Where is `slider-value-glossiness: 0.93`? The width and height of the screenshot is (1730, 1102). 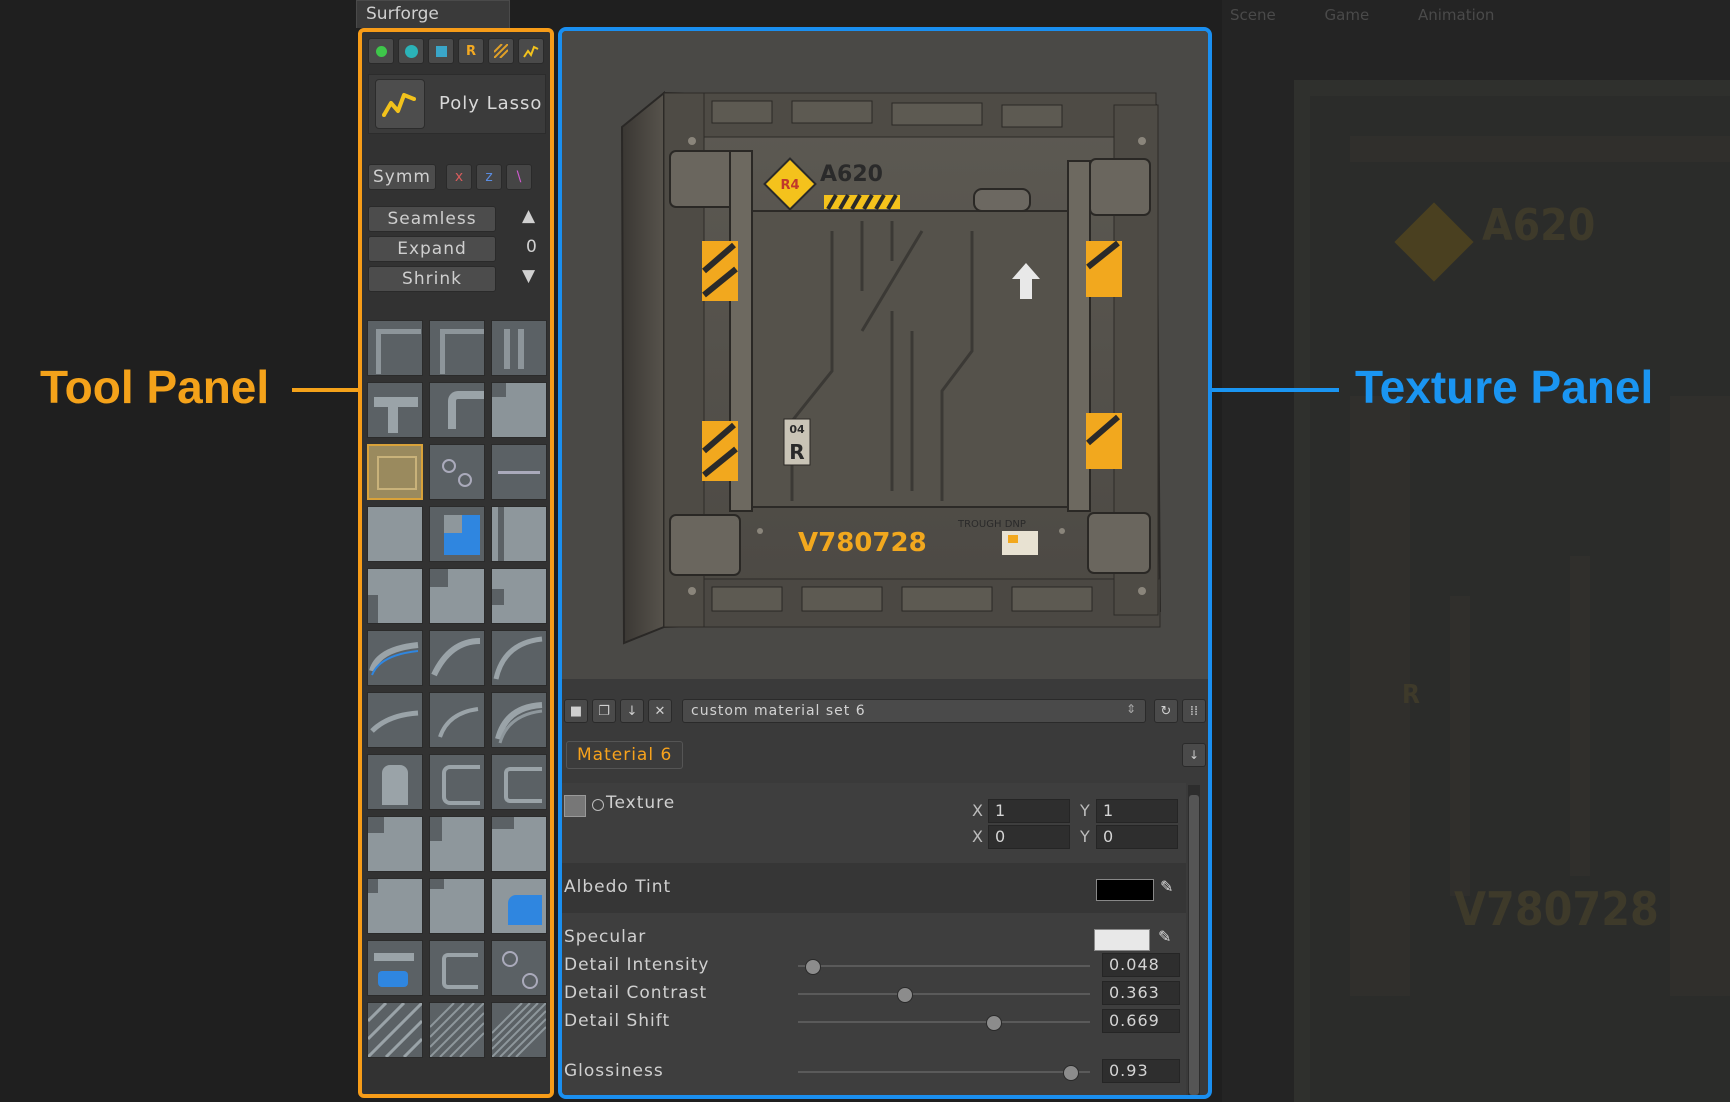
slider-value-glossiness: 0.93 is located at coordinates (1141, 1071).